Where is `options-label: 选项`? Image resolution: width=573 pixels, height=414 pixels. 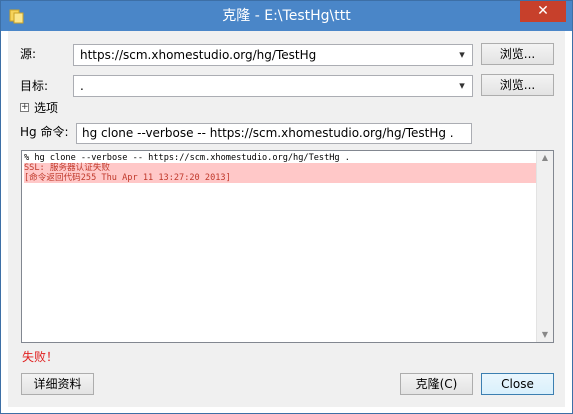
options-label: 选项 is located at coordinates (46, 108).